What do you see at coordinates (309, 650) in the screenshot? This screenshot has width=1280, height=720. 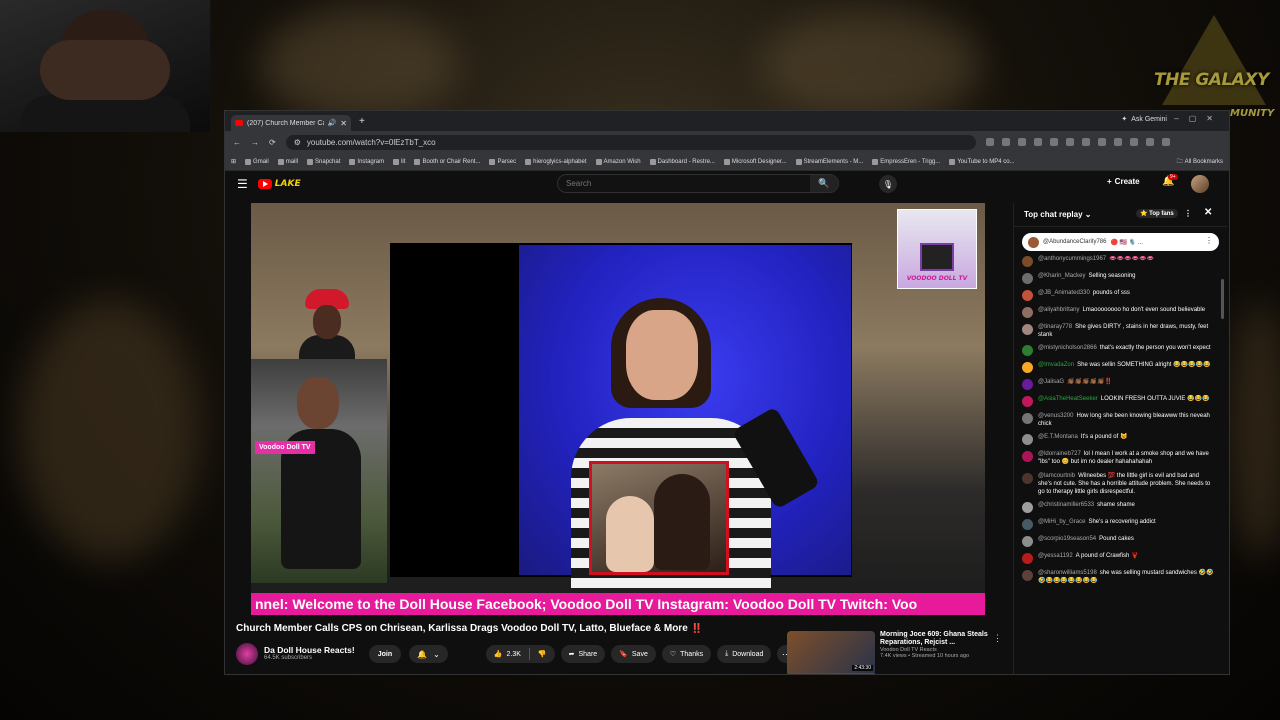 I see `channel-name: Da Doll House Reacts!` at bounding box center [309, 650].